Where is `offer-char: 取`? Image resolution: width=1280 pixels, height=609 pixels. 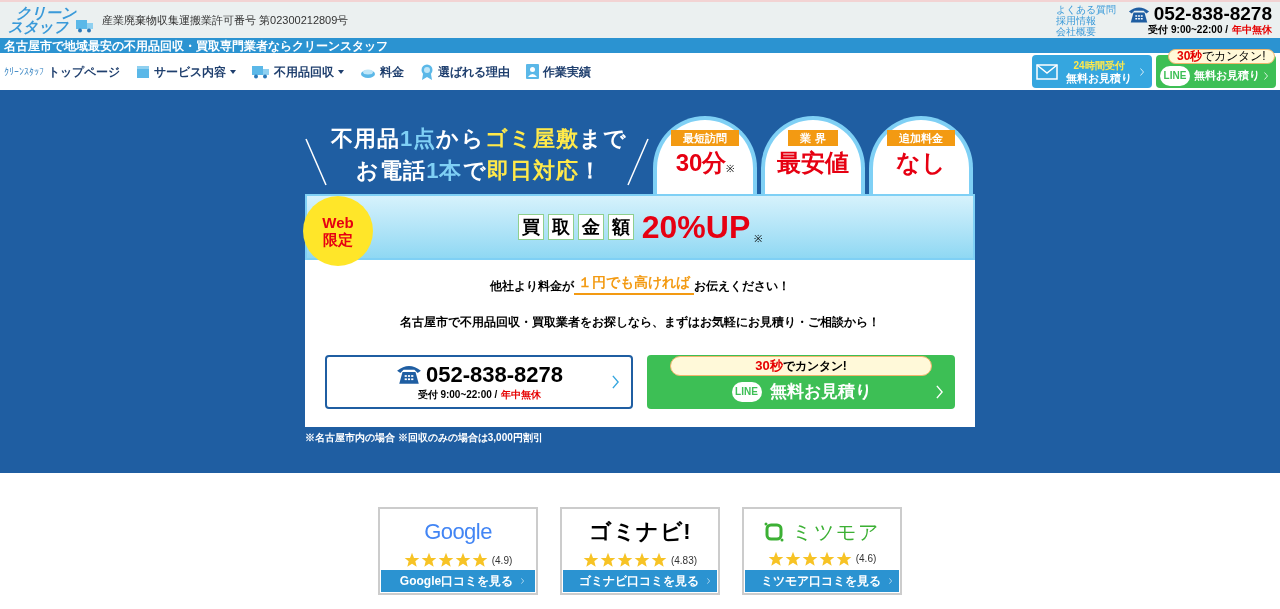 offer-char: 取 is located at coordinates (560, 227).